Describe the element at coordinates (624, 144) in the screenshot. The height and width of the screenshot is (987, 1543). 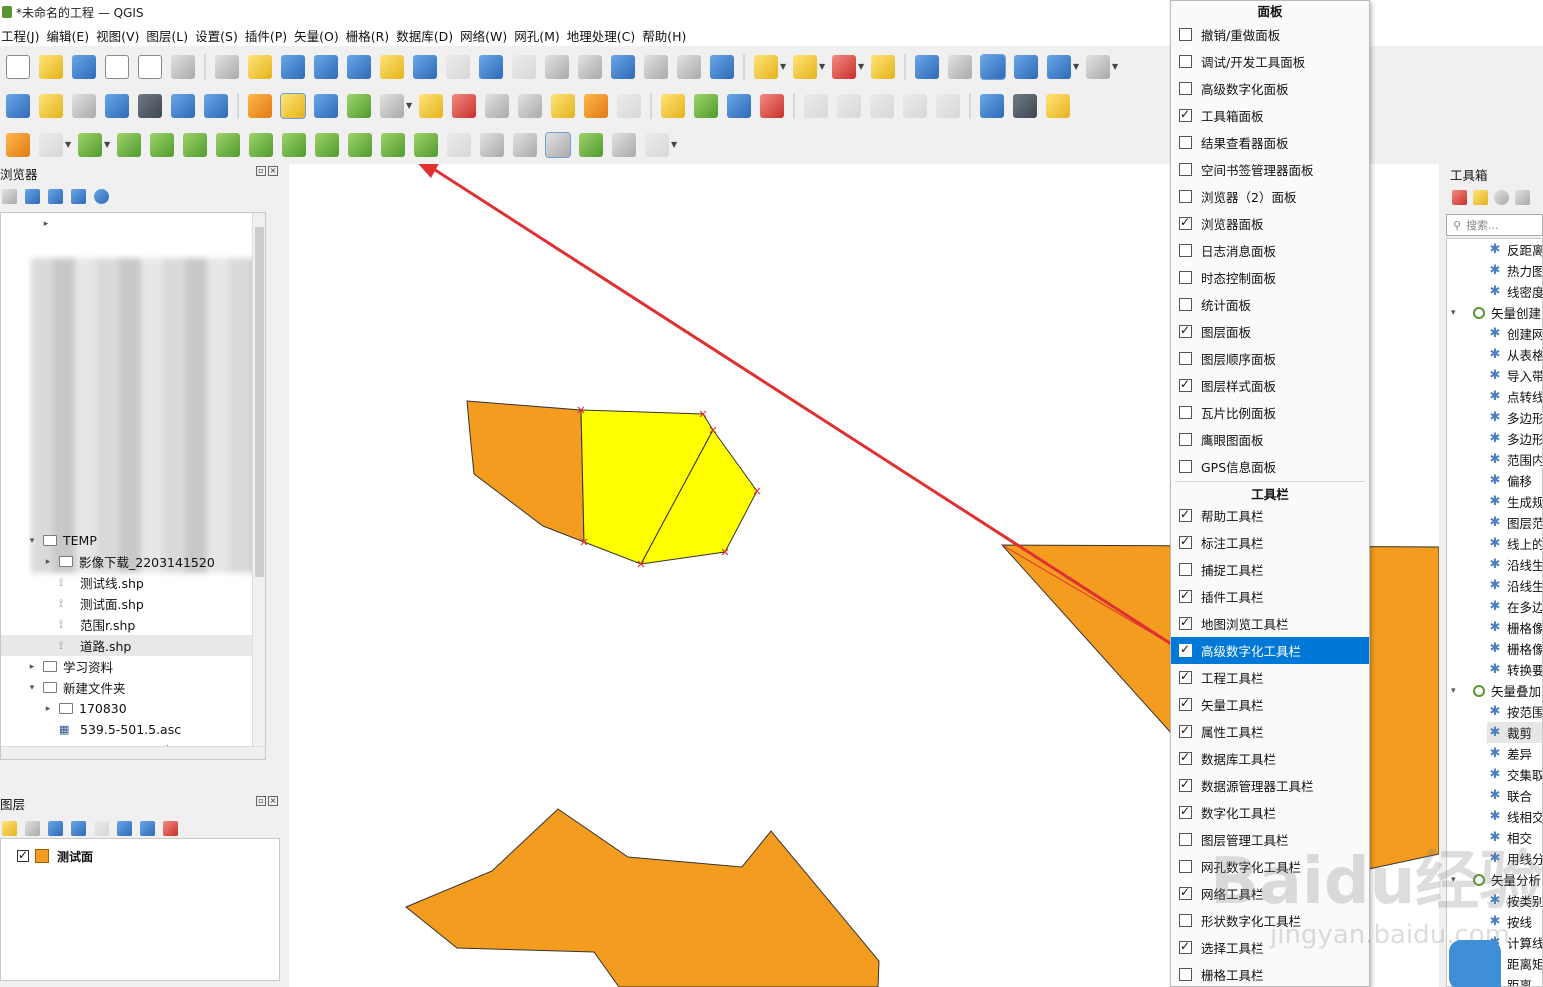
I see `merge-attributes-icon` at that location.